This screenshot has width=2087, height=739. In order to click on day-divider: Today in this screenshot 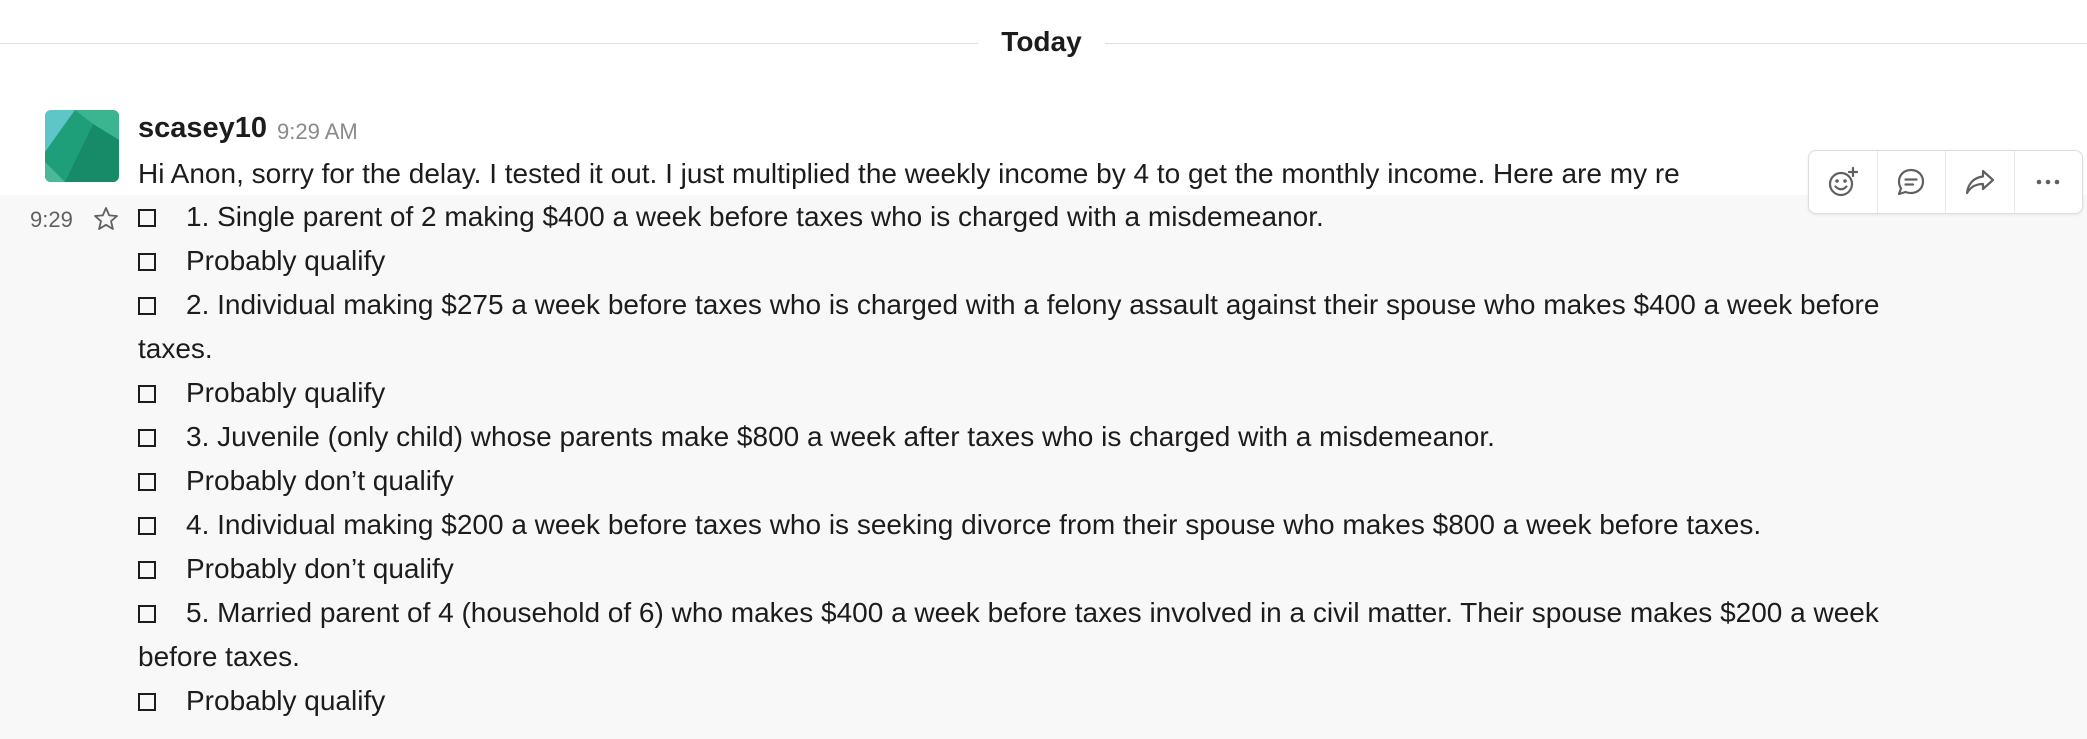, I will do `click(1043, 43)`.